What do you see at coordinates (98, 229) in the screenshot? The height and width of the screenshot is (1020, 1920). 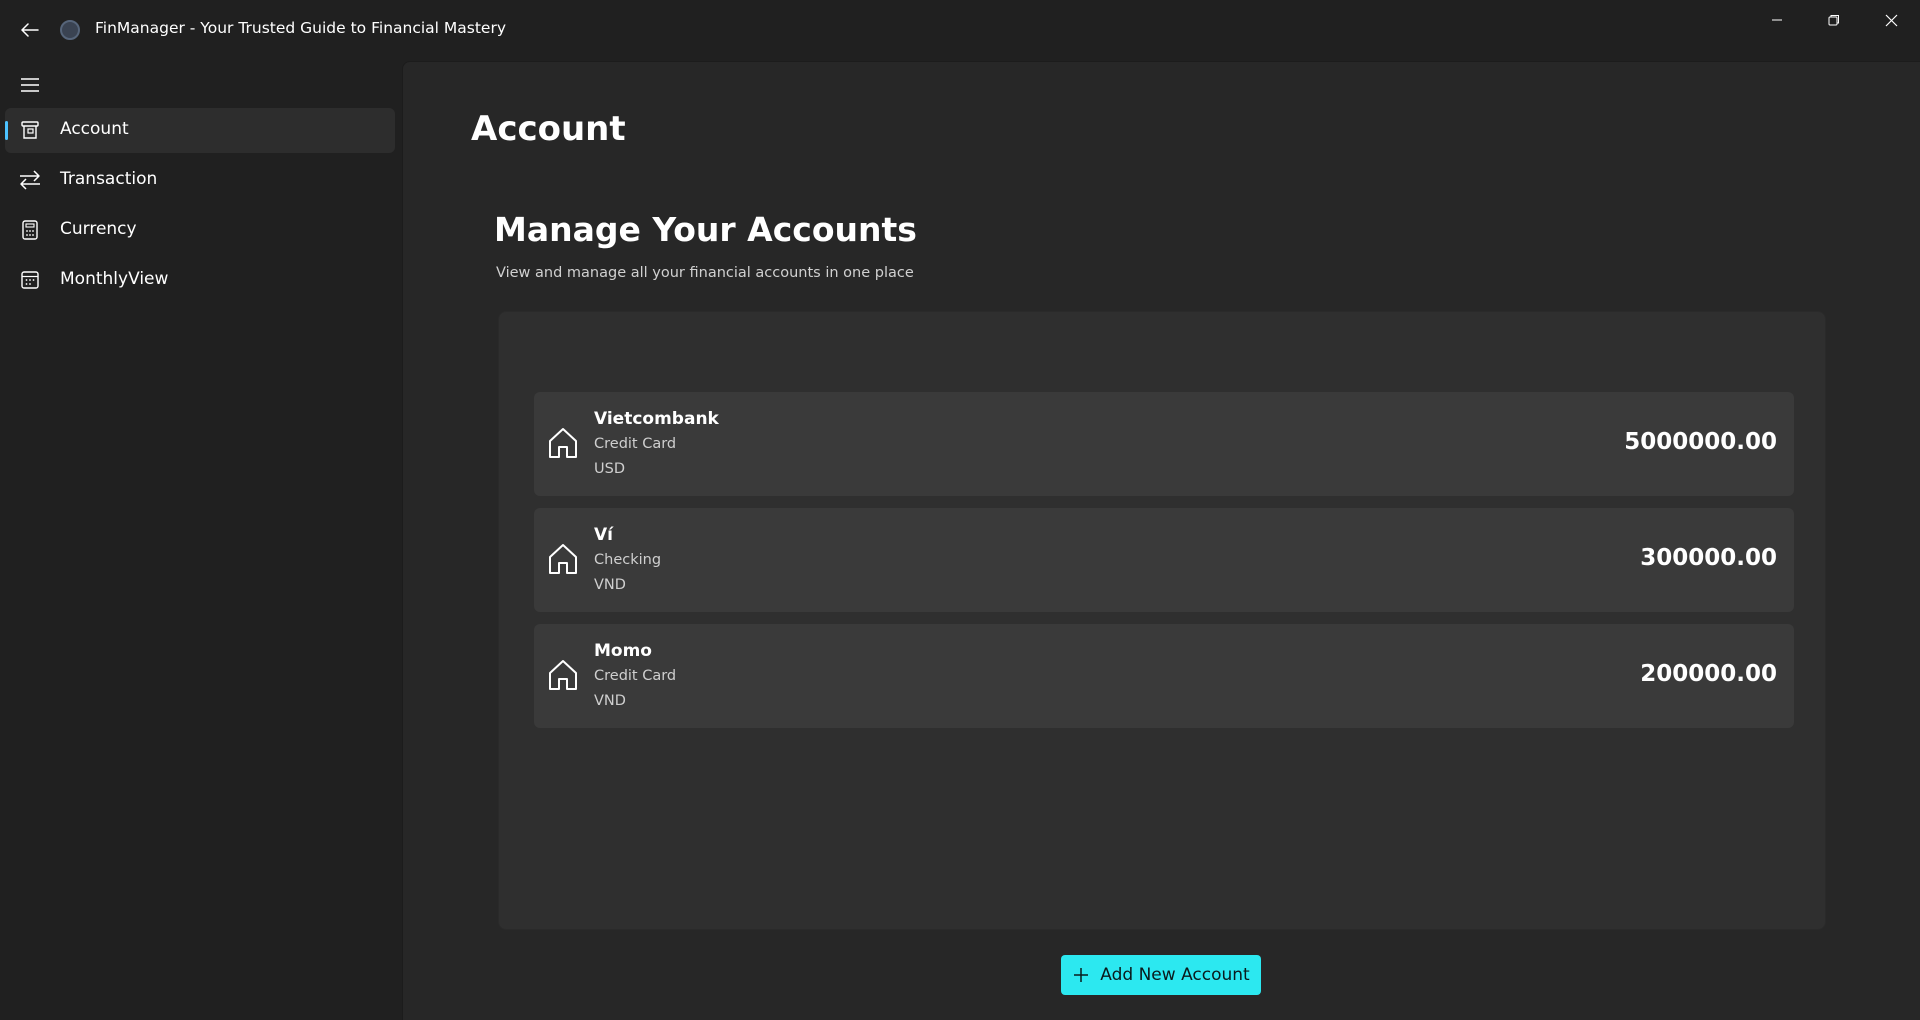 I see `sidebar-item-label: Currency` at bounding box center [98, 229].